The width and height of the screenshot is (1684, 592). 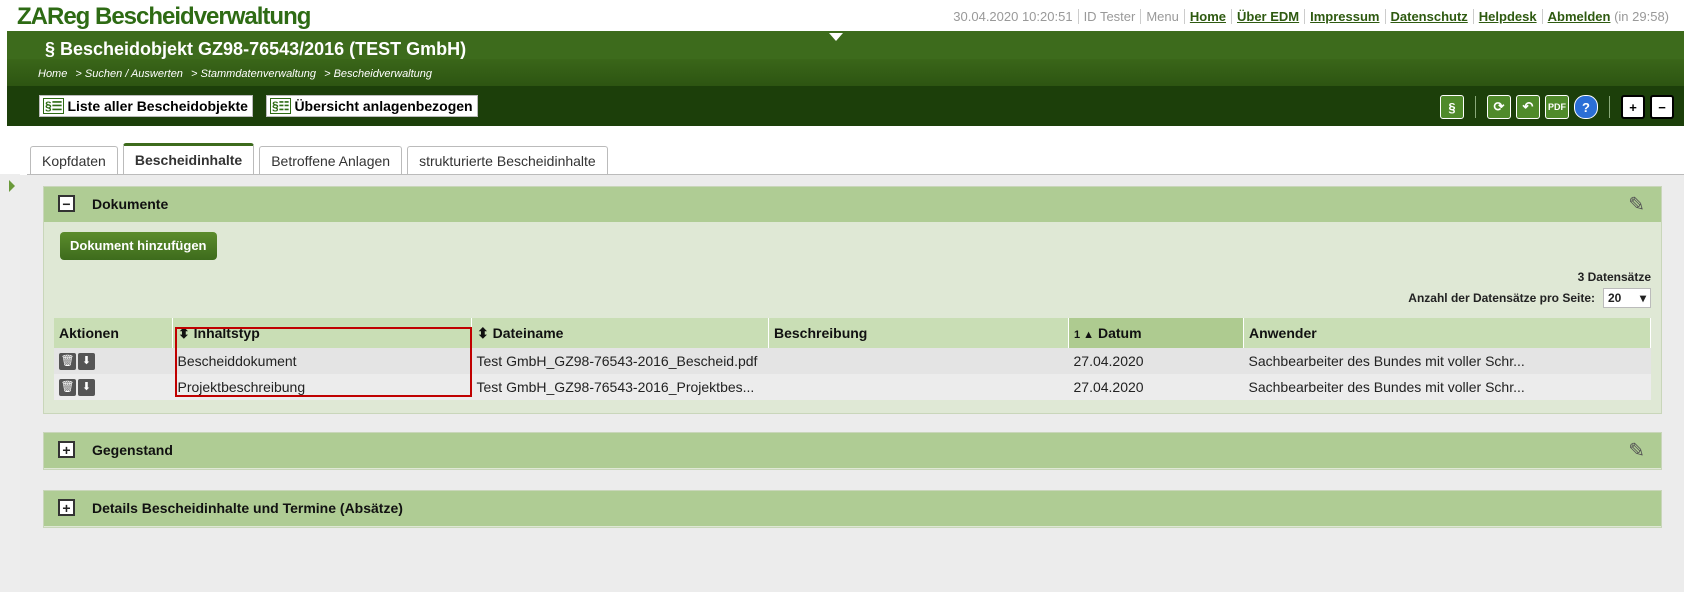 I want to click on menu-link: Menu, so click(x=1162, y=16).